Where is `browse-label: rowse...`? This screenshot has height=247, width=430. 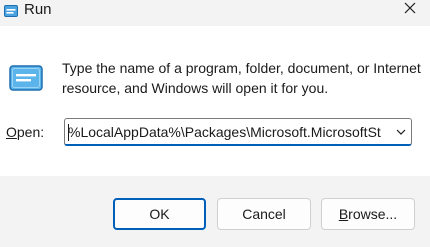 browse-label: rowse... is located at coordinates (373, 214).